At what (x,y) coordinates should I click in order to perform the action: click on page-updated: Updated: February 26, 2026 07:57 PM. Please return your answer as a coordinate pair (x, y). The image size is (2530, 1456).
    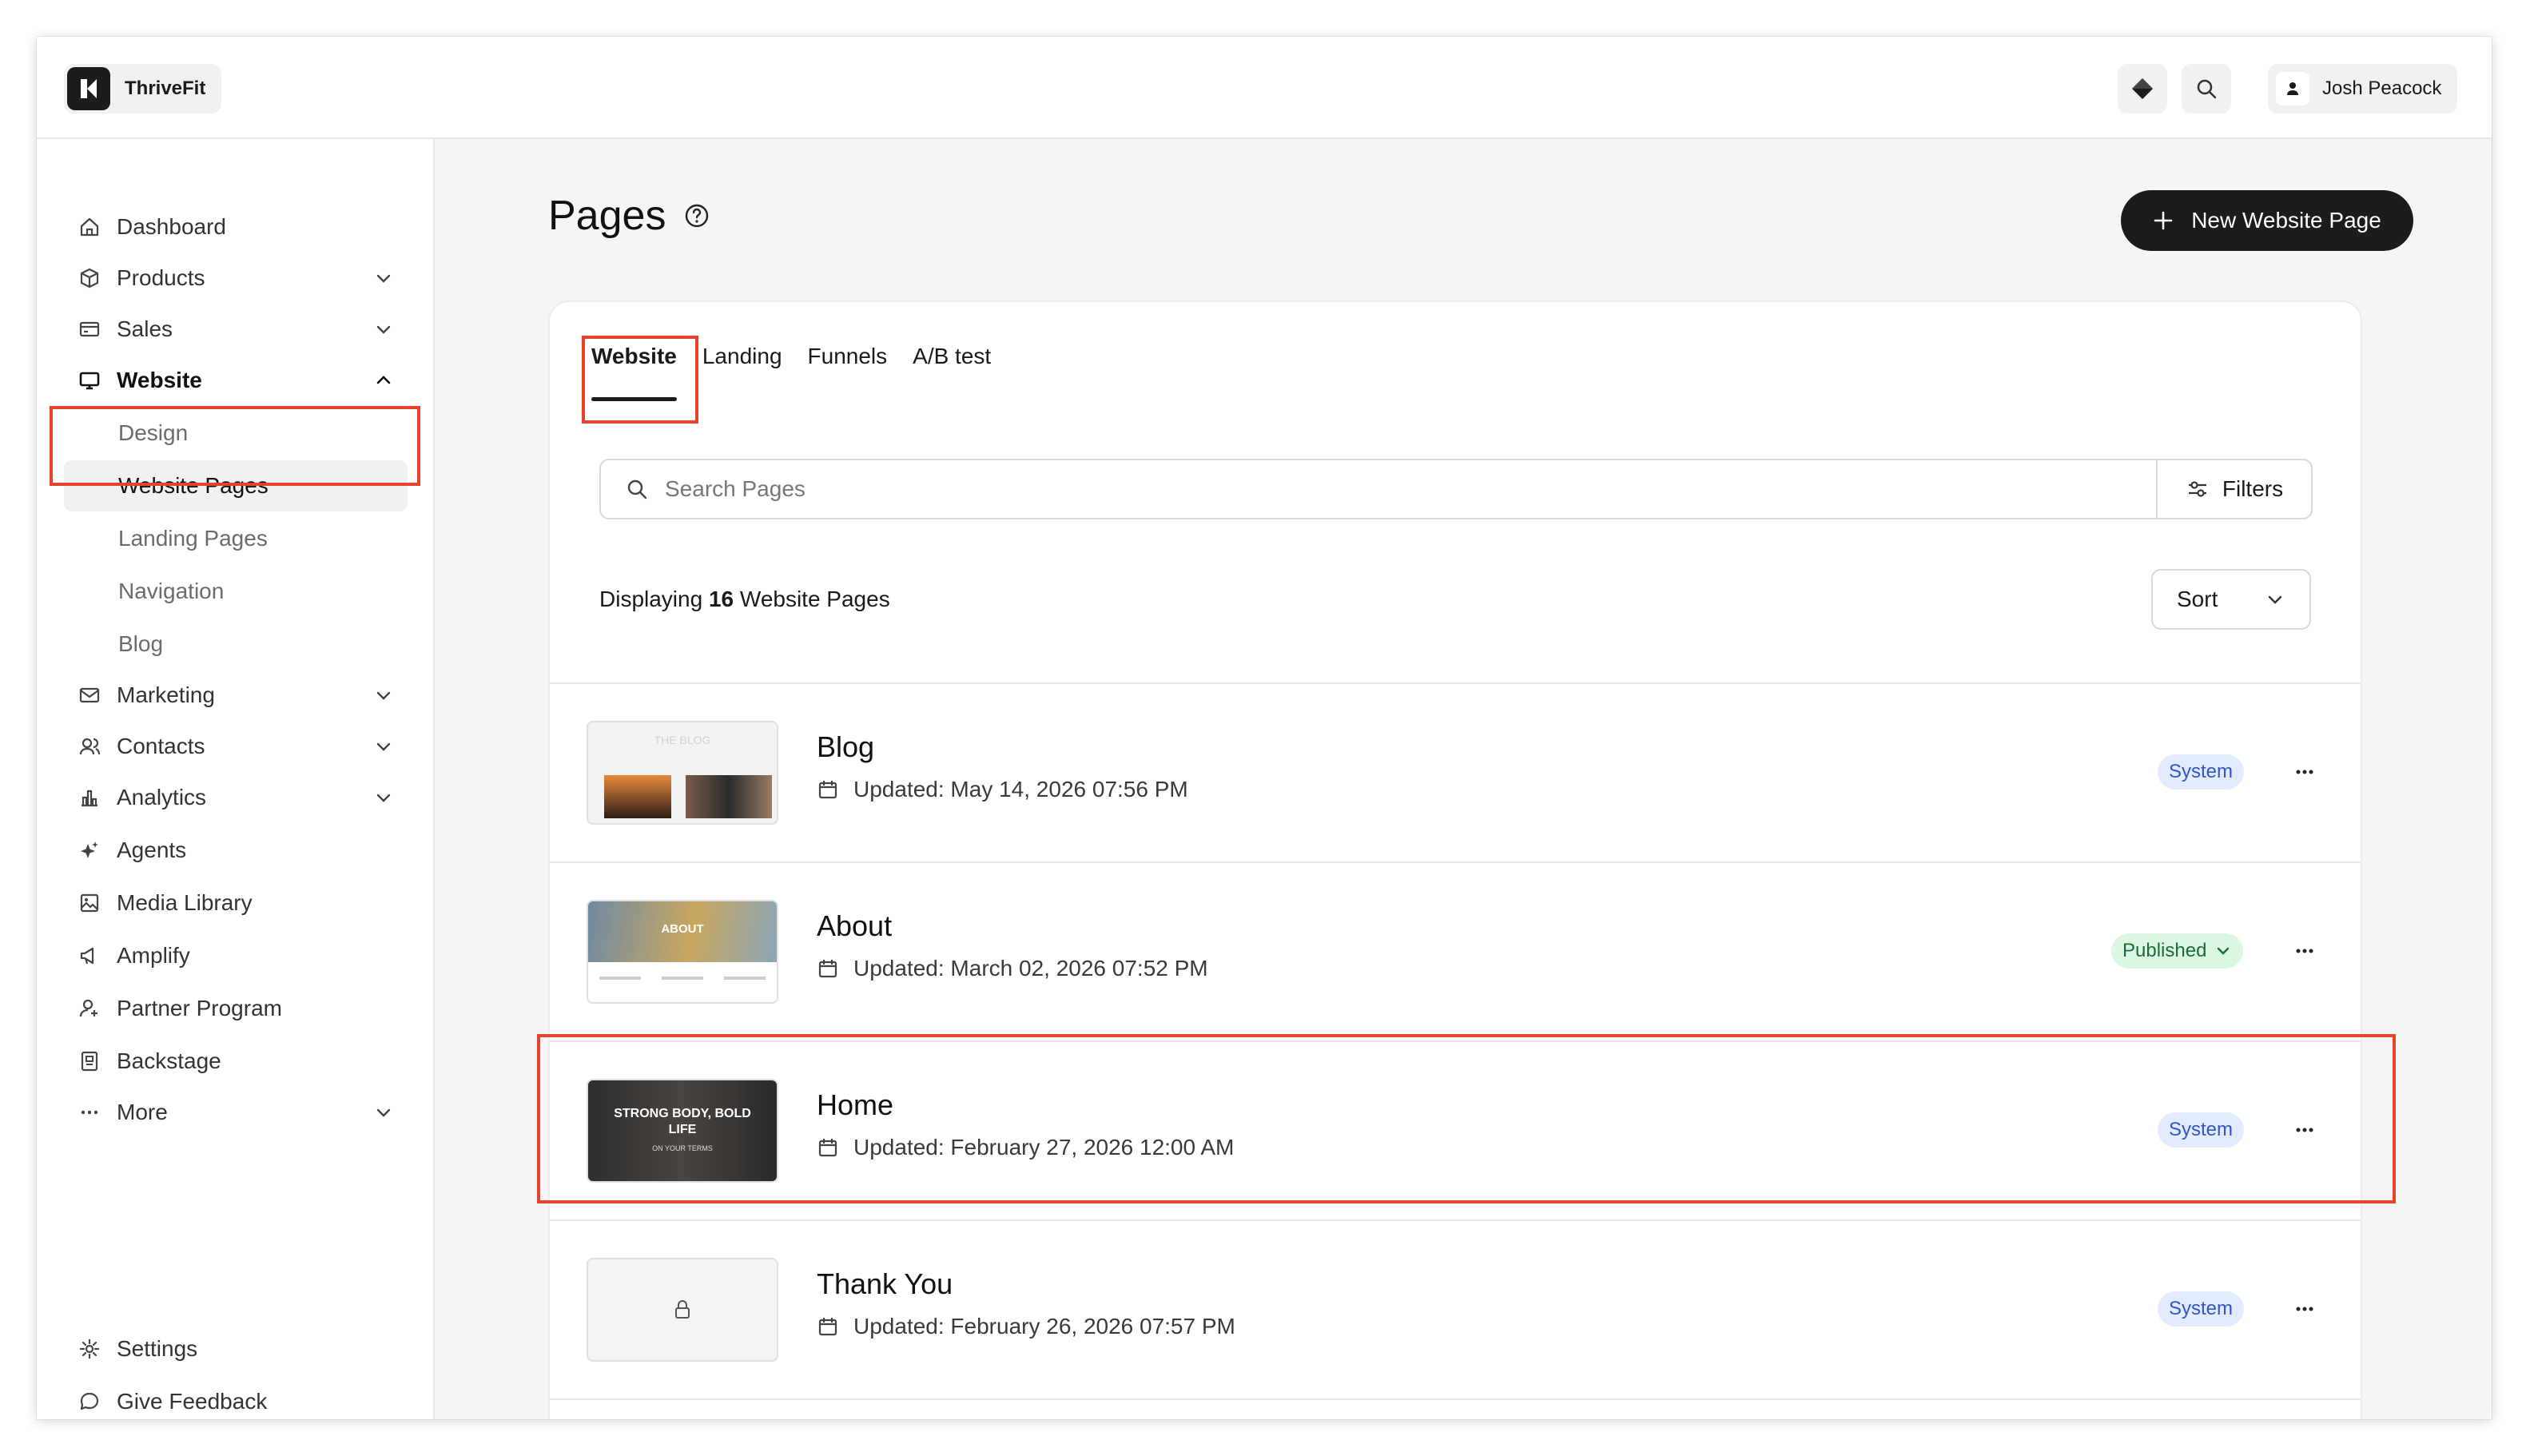
    Looking at the image, I should click on (1026, 1326).